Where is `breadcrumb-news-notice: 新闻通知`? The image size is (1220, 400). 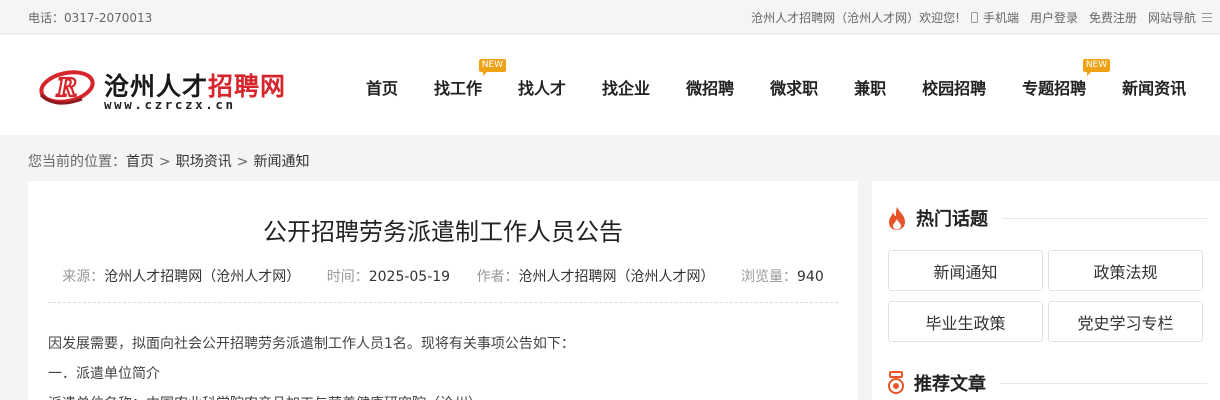
breadcrumb-news-notice: 新闻通知 is located at coordinates (281, 162).